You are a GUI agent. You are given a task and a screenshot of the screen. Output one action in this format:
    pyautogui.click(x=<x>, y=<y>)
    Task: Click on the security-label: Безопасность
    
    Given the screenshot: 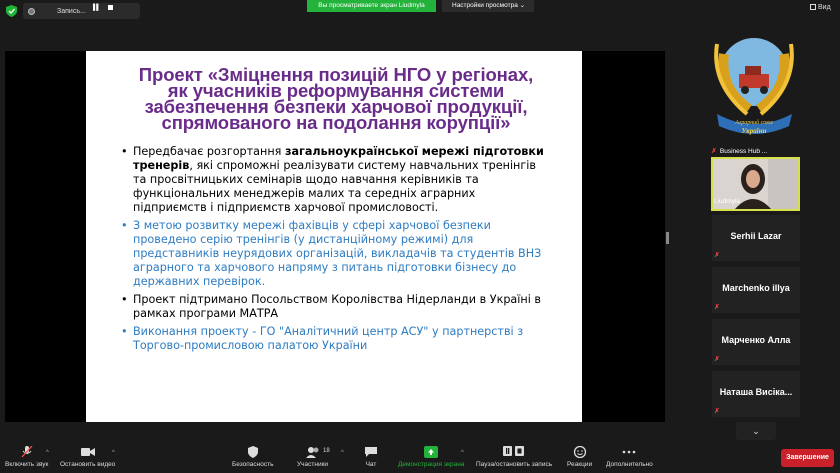 What is the action you would take?
    pyautogui.click(x=253, y=464)
    